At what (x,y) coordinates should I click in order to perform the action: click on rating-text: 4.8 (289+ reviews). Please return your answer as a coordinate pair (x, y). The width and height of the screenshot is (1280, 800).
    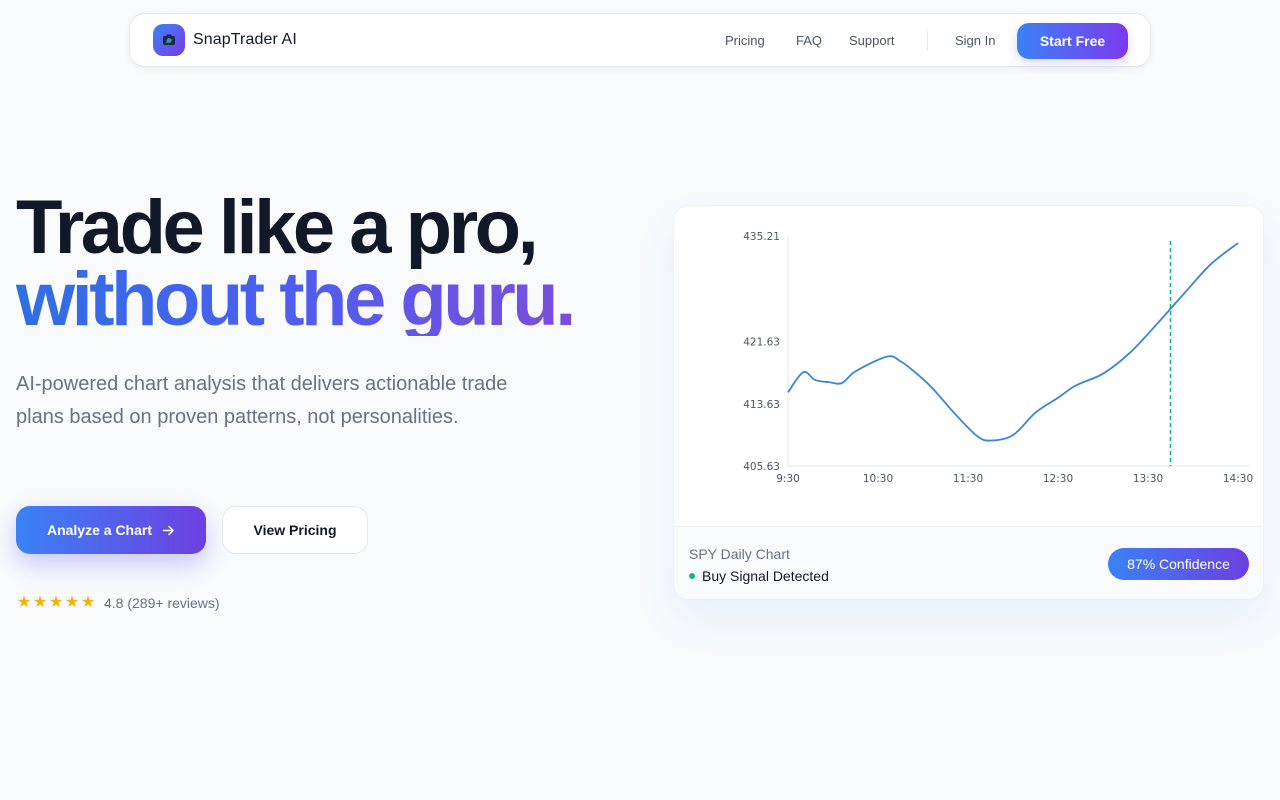
    Looking at the image, I should click on (162, 603).